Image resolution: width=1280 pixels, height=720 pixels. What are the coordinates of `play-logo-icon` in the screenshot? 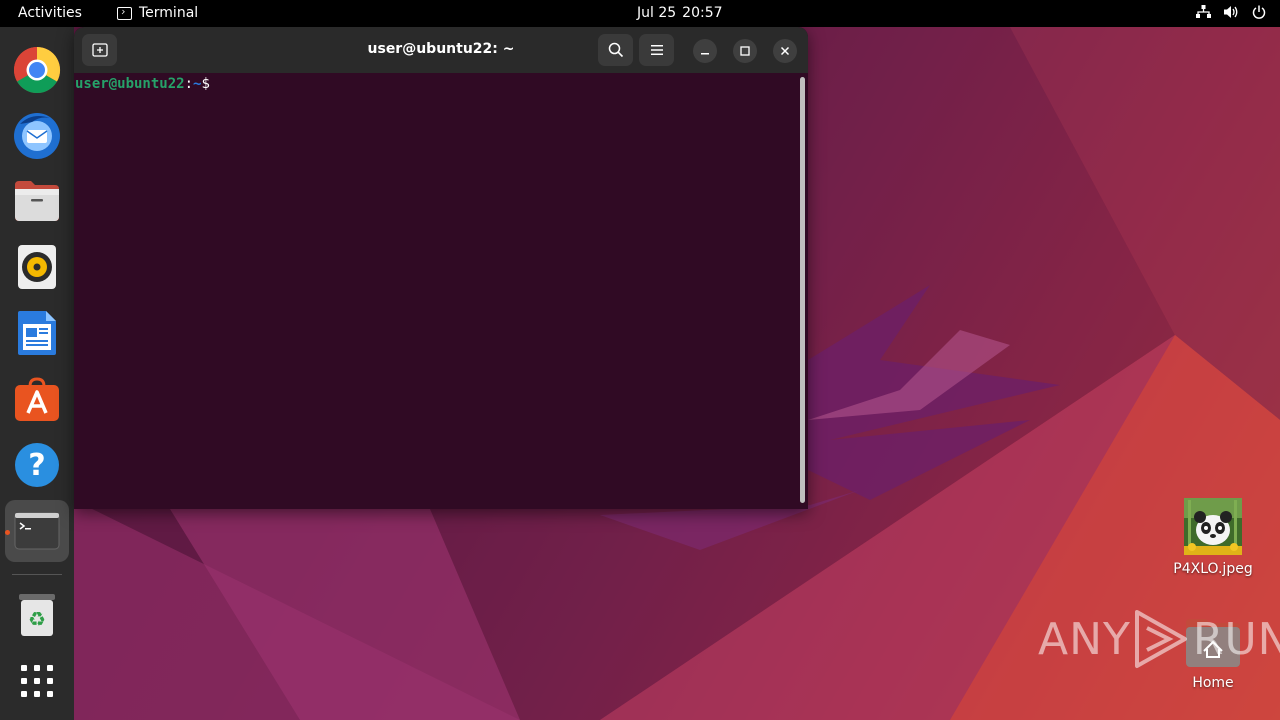 It's located at (1160, 639).